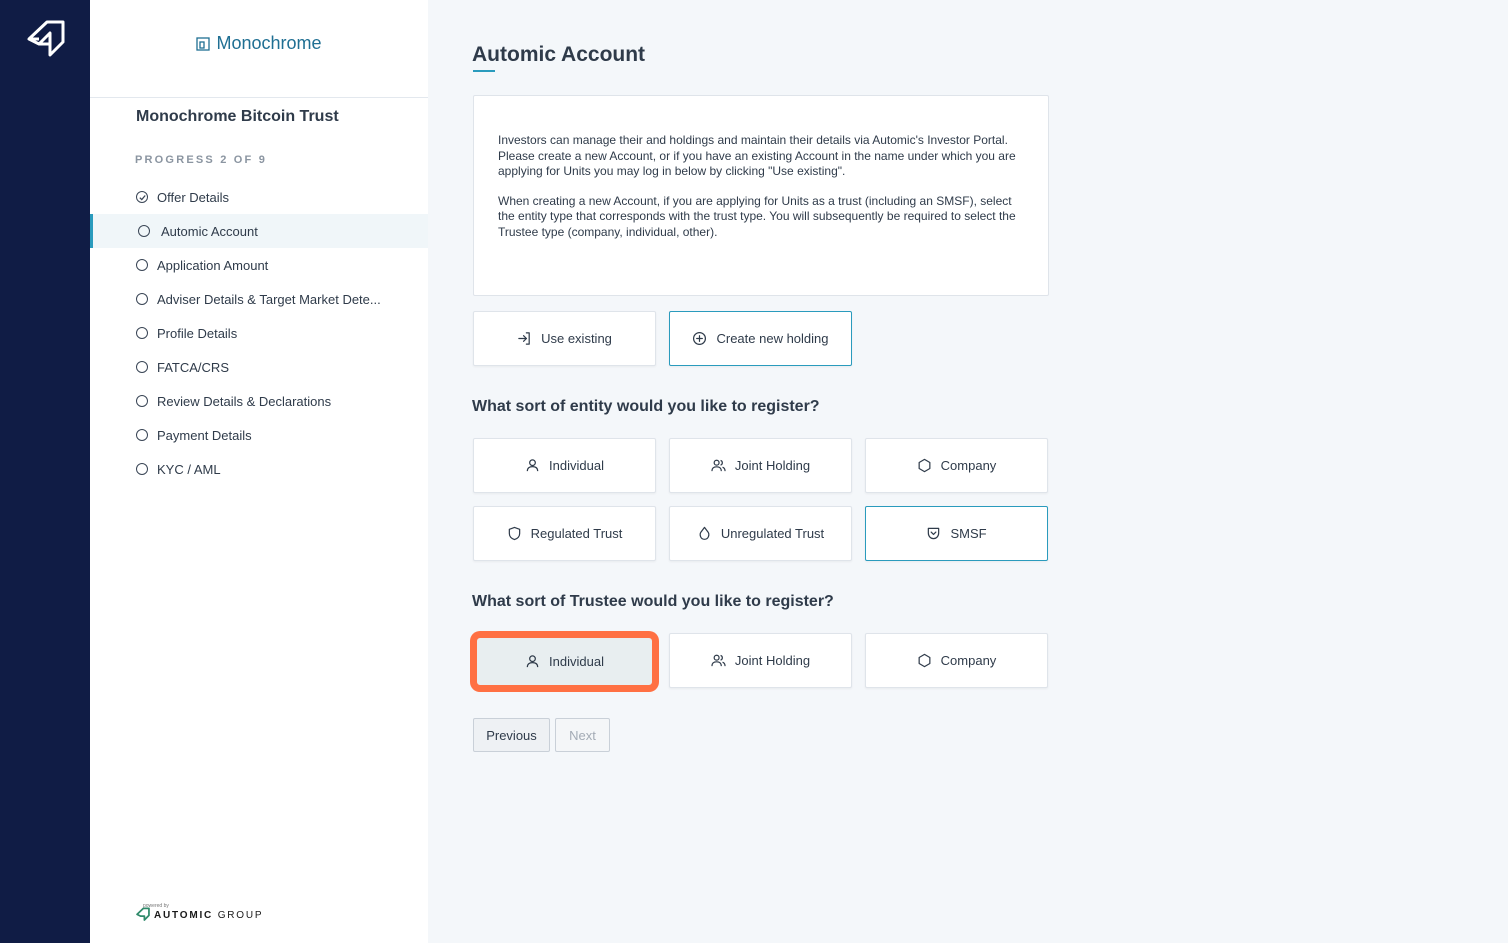 This screenshot has width=1508, height=943. What do you see at coordinates (772, 660) in the screenshot?
I see `trustee-joint-holding-label: Joint Holding` at bounding box center [772, 660].